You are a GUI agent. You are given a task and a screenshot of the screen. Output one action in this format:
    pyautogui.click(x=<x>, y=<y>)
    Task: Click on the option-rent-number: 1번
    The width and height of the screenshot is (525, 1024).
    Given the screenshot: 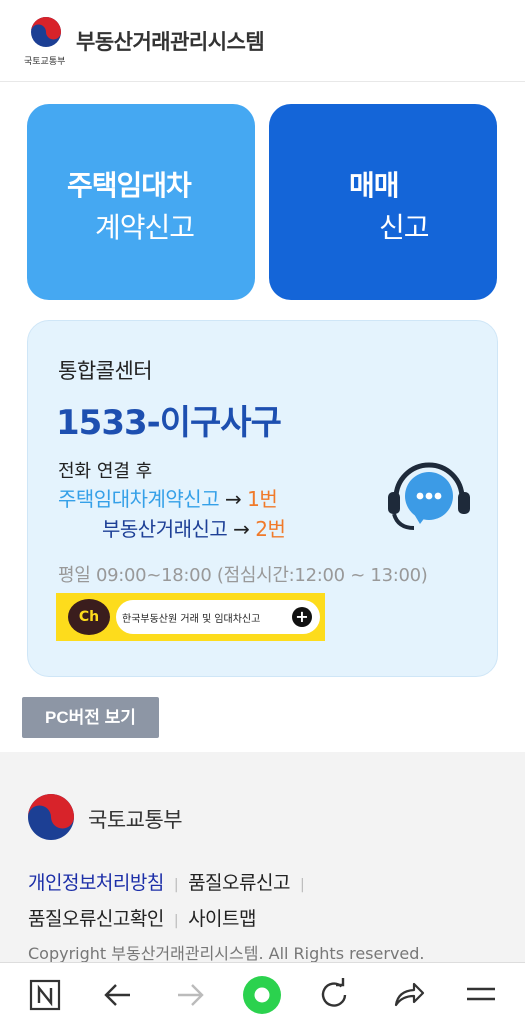 What is the action you would take?
    pyautogui.click(x=262, y=499)
    